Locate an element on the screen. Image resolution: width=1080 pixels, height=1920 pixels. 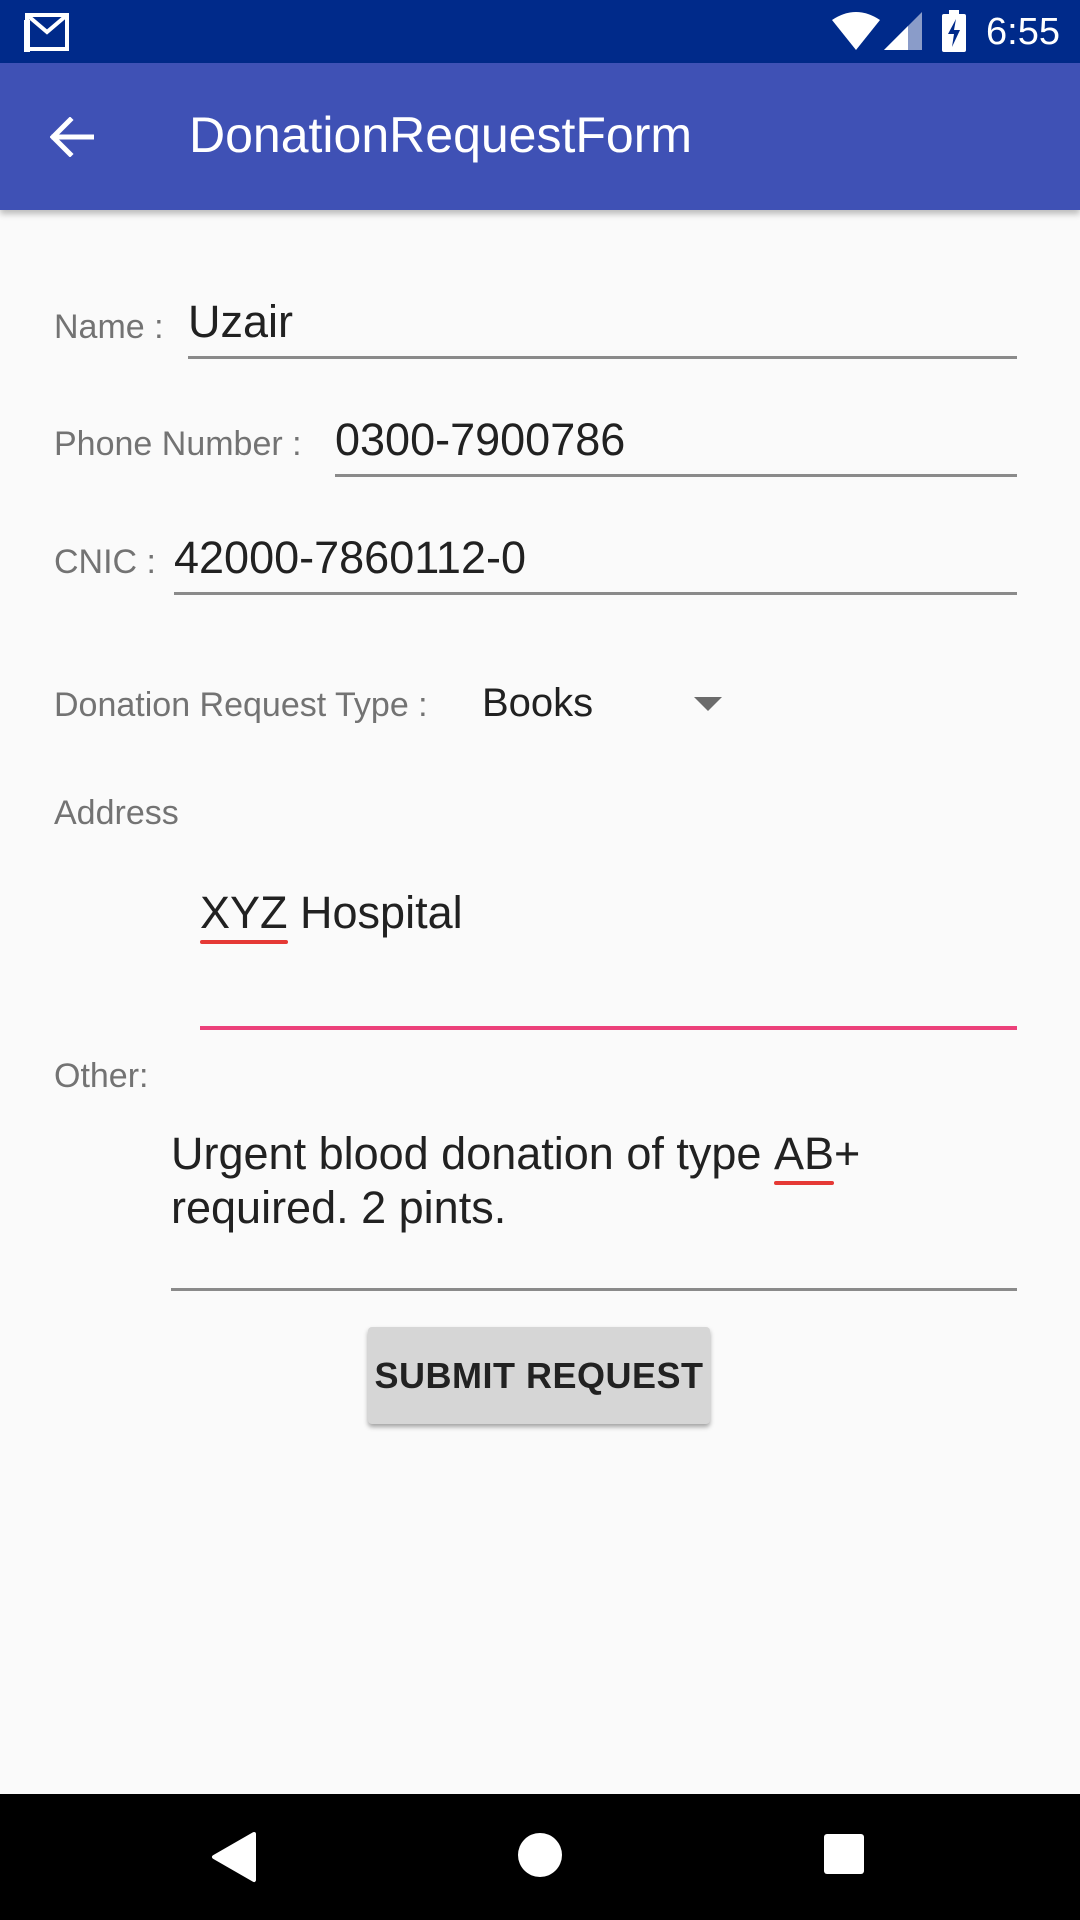
request-type-value: Books is located at coordinates (538, 703).